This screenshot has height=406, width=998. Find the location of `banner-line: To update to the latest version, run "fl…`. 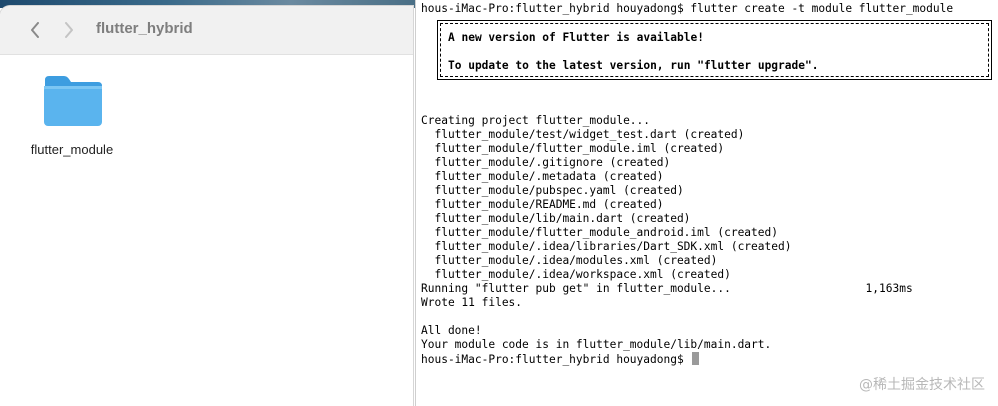

banner-line: To update to the latest version, run "fl… is located at coordinates (633, 65).